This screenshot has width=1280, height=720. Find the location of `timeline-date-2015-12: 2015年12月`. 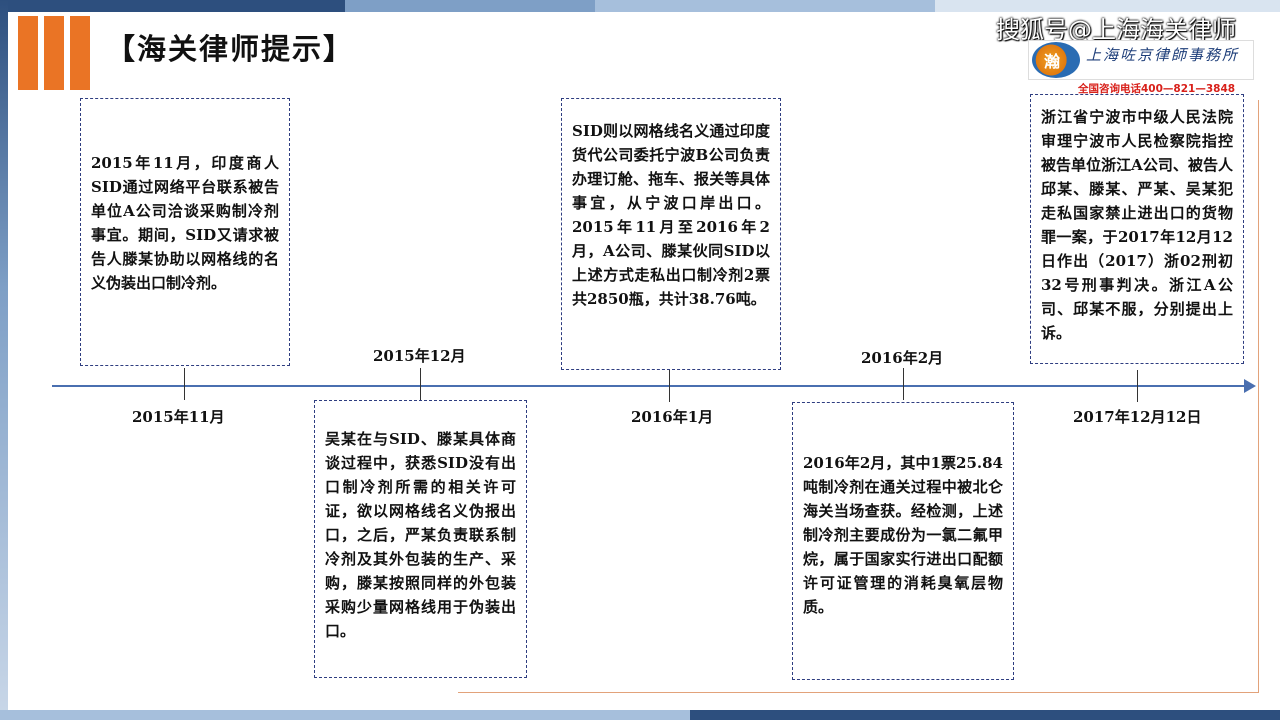

timeline-date-2015-12: 2015年12月 is located at coordinates (419, 356).